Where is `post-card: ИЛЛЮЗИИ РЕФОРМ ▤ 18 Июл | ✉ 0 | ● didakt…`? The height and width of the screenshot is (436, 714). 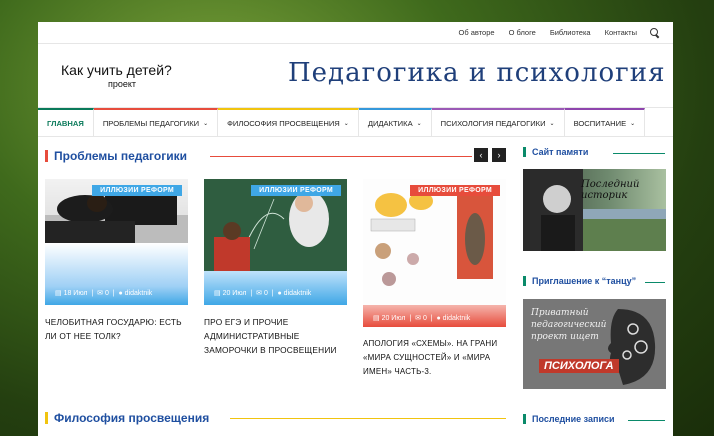
post-card: ИЛЛЮЗИИ РЕФОРМ ▤ 18 Июл | ✉ 0 | ● didakt… is located at coordinates (116, 261).